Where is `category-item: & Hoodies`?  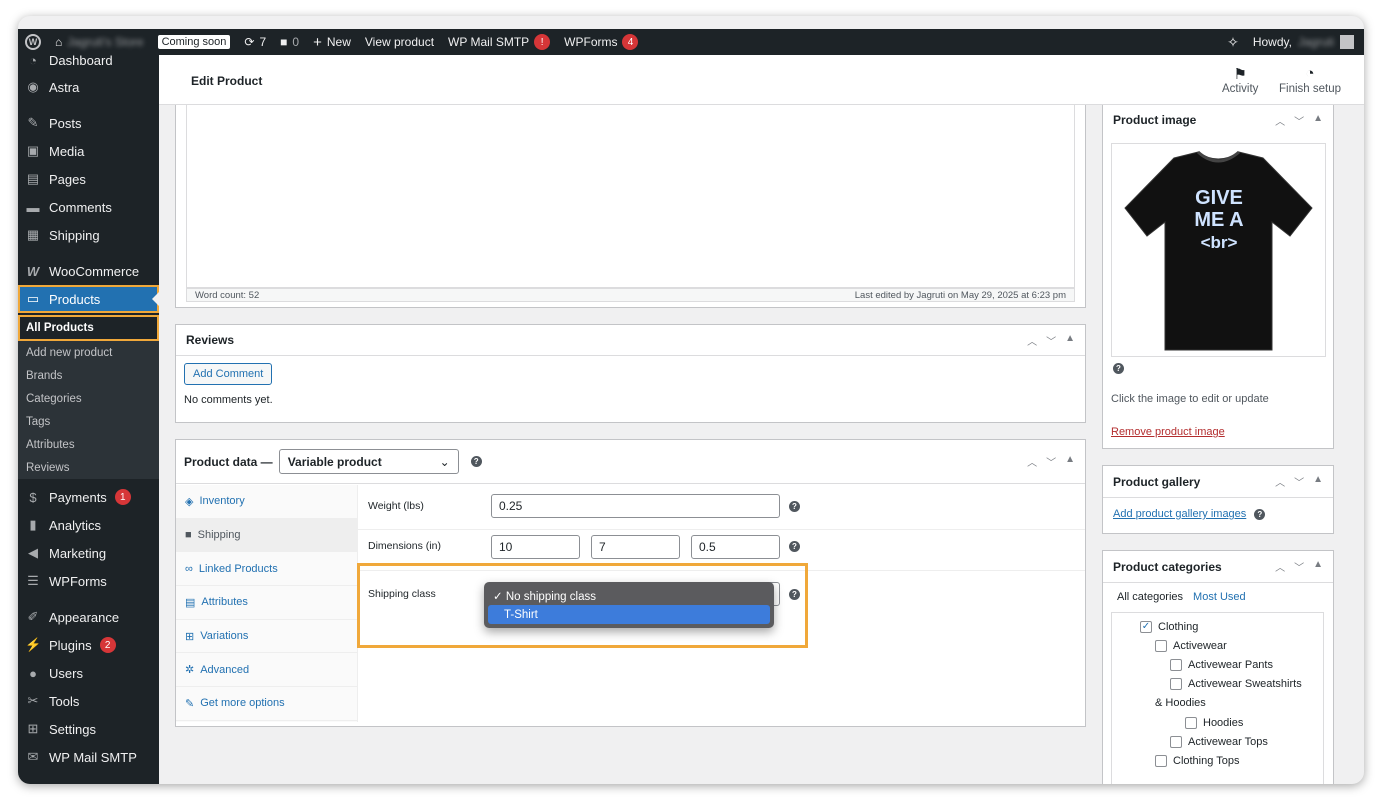 category-item: & Hoodies is located at coordinates (1217, 703).